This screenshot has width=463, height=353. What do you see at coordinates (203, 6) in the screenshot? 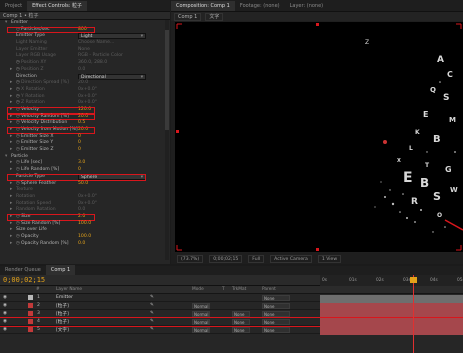
I see `tab-composition: Composition: Comp 1` at bounding box center [203, 6].